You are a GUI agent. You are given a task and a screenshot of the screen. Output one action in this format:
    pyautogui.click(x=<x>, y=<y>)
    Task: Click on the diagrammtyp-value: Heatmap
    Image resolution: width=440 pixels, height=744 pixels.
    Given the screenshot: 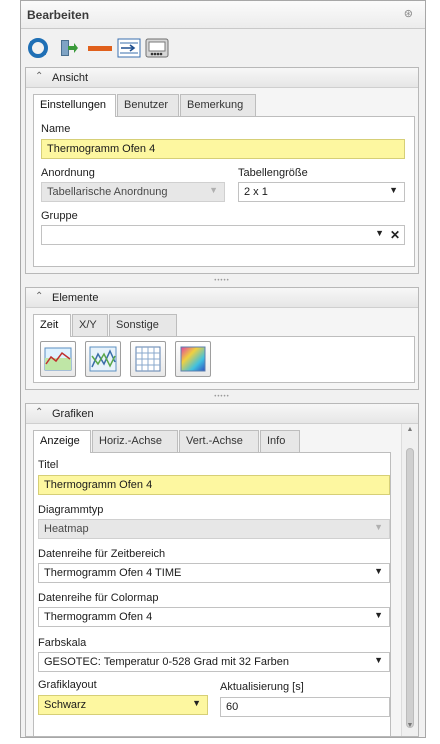 What is the action you would take?
    pyautogui.click(x=66, y=529)
    